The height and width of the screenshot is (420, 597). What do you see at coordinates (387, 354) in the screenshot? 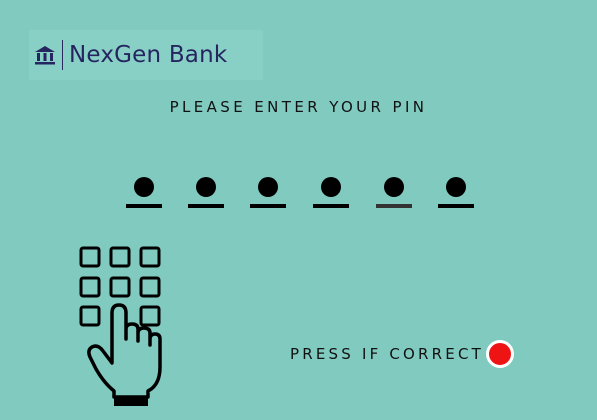
I see `confirm-label: PRESS IF CORRECT` at bounding box center [387, 354].